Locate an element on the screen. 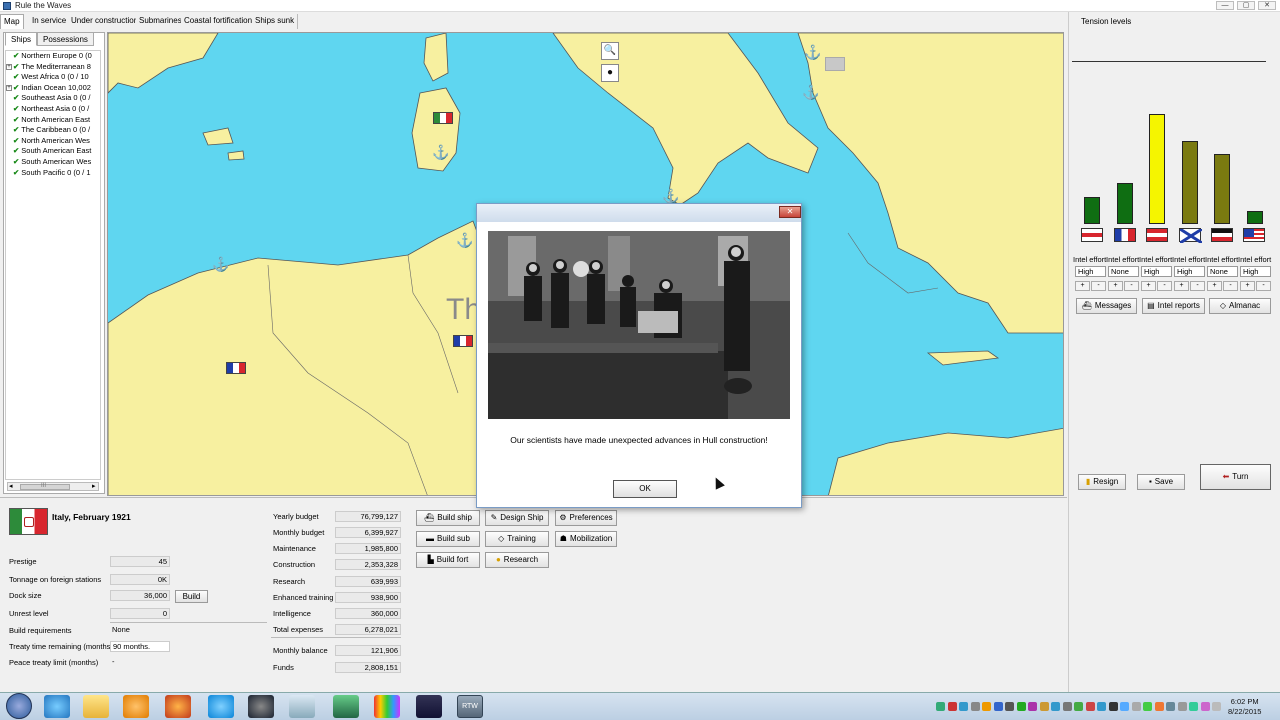 This screenshot has width=1280, height=720. region-item: ✔ South Pacific 0 (0 / 1 is located at coordinates (53, 173).